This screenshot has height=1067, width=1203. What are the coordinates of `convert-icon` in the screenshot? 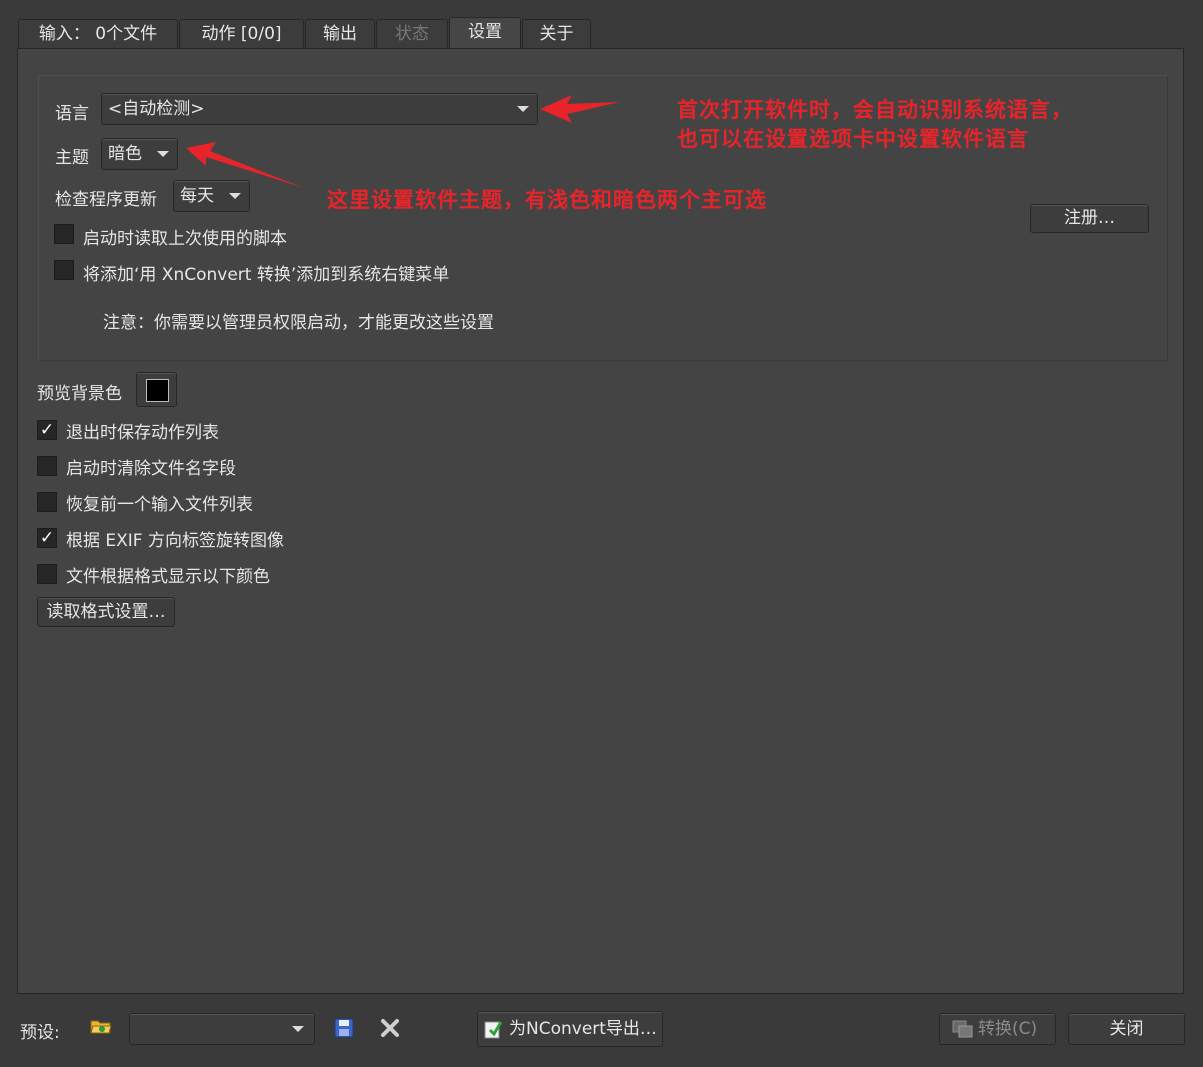 It's located at (963, 1029).